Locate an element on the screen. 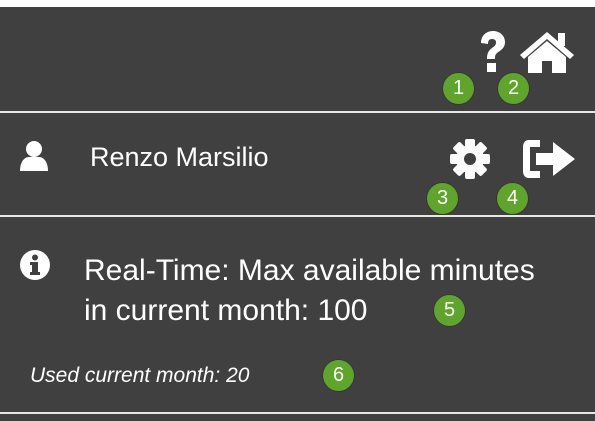  user-divider is located at coordinates (297, 216).